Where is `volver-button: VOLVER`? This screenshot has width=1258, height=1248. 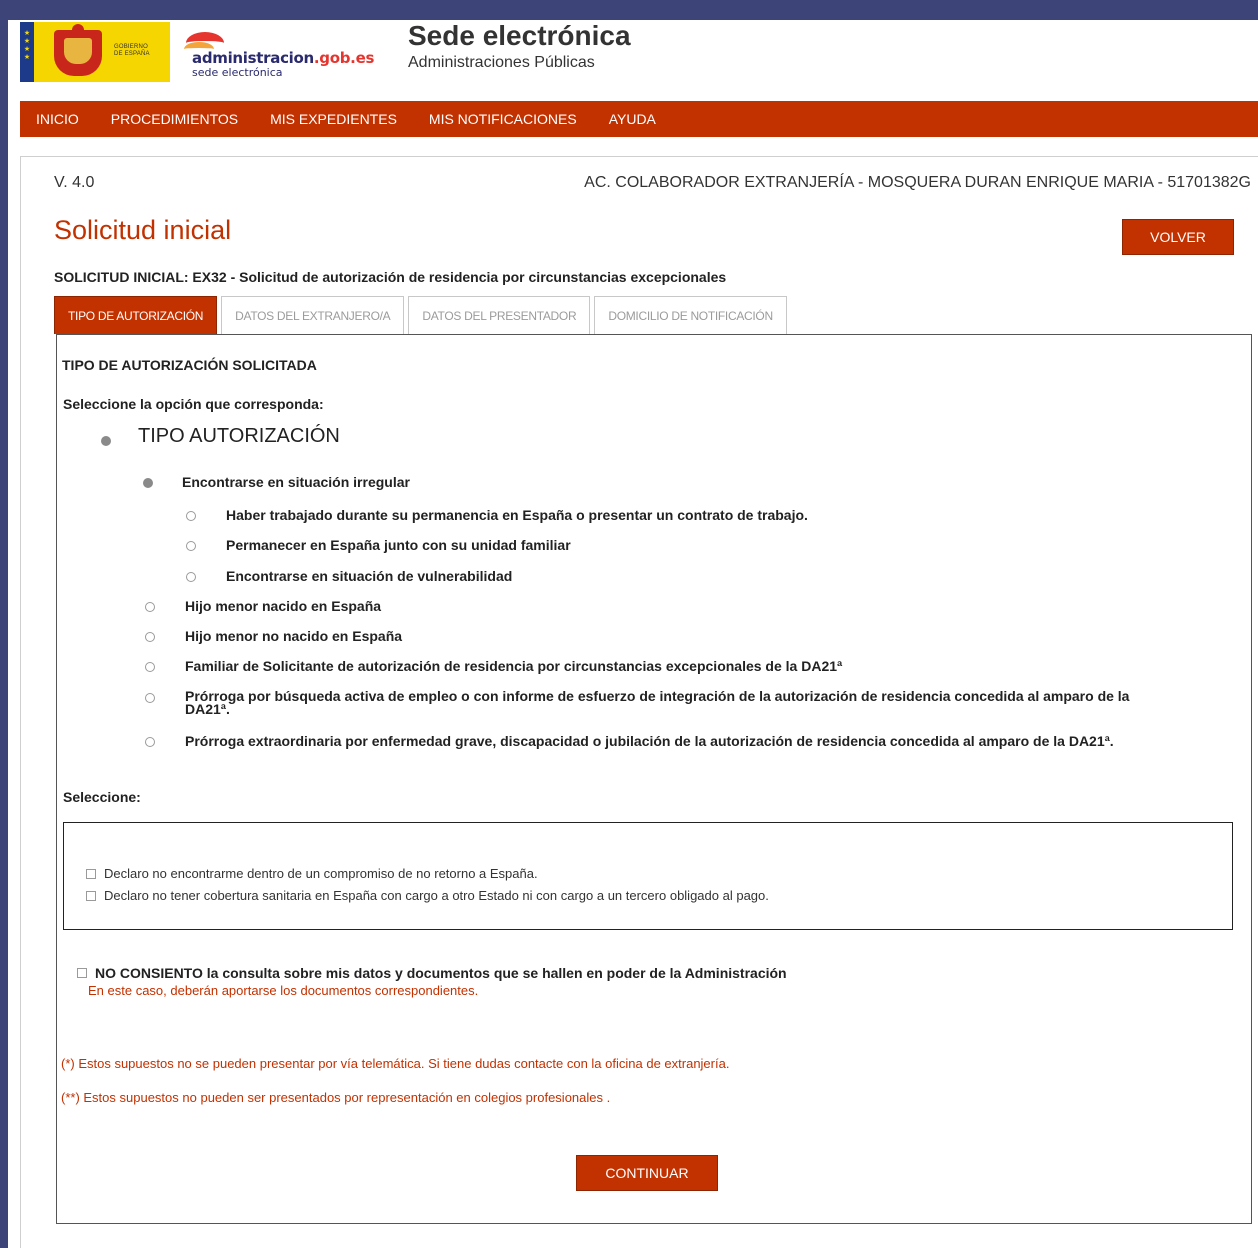
volver-button: VOLVER is located at coordinates (1178, 237).